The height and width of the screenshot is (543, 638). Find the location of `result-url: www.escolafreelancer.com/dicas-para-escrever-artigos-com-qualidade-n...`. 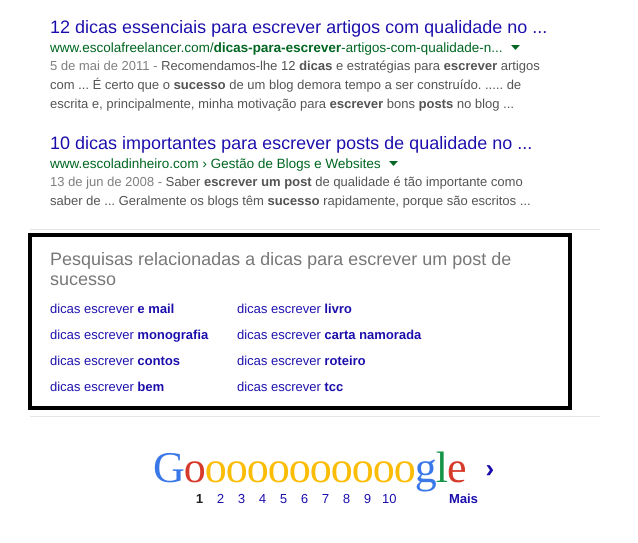

result-url: www.escolafreelancer.com/dicas-para-escrever-artigos-com-qualidade-n... is located at coordinates (276, 47).